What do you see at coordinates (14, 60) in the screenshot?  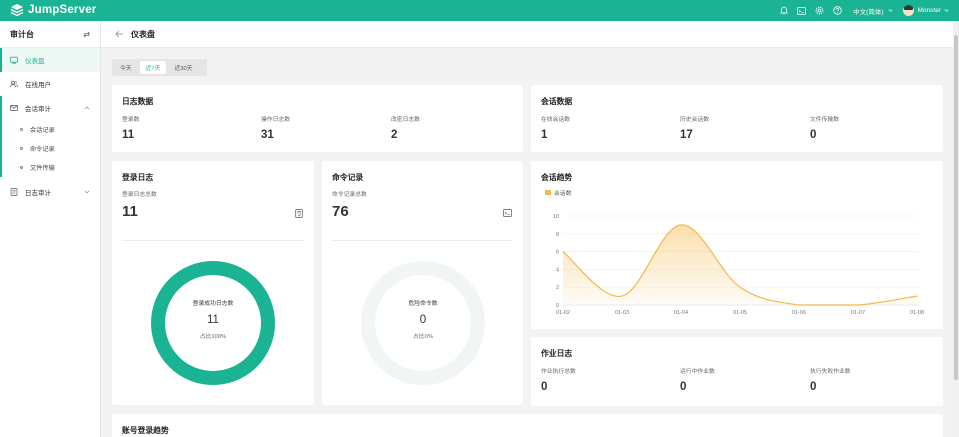 I see `dashboard-icon` at bounding box center [14, 60].